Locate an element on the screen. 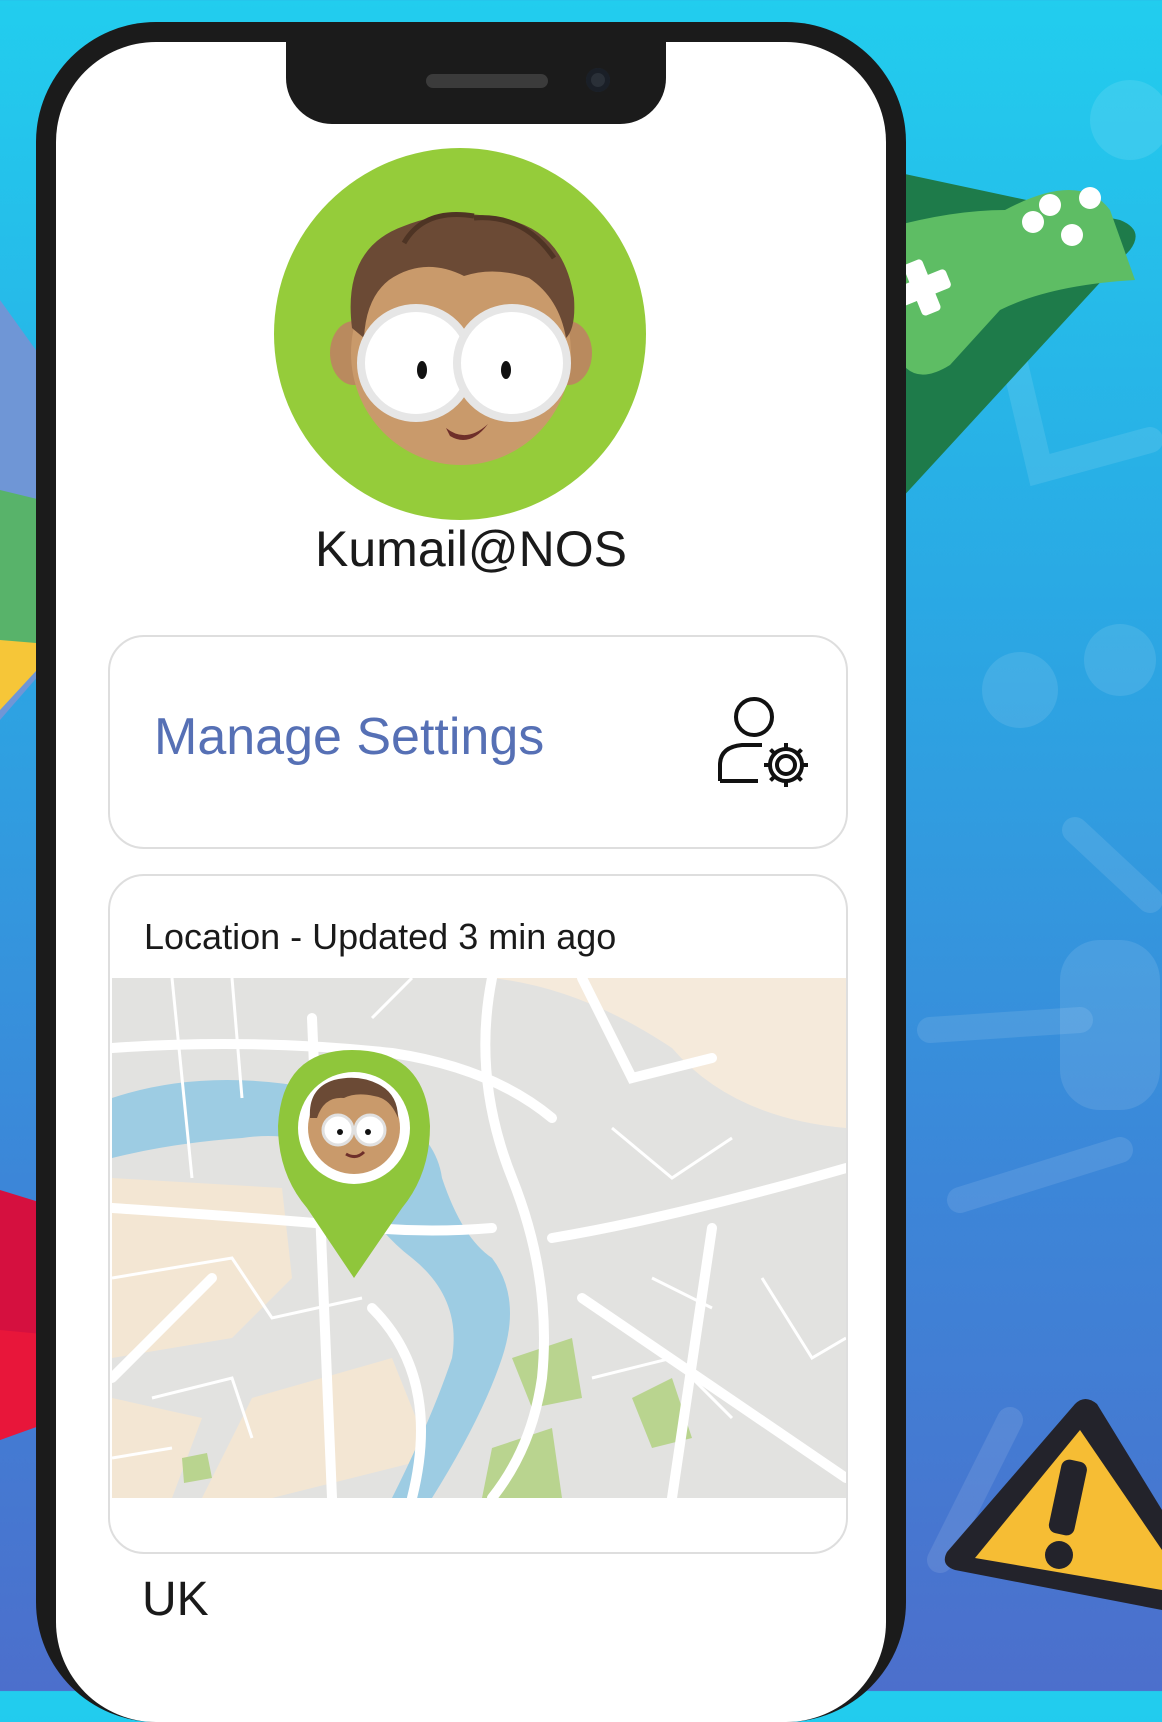  user-settings-icon is located at coordinates (764, 743).